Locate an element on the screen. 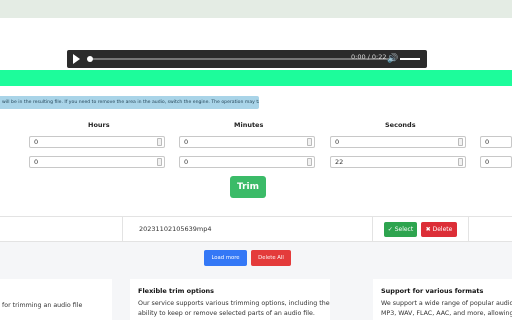  end-minutes-value: 0 is located at coordinates (186, 162).